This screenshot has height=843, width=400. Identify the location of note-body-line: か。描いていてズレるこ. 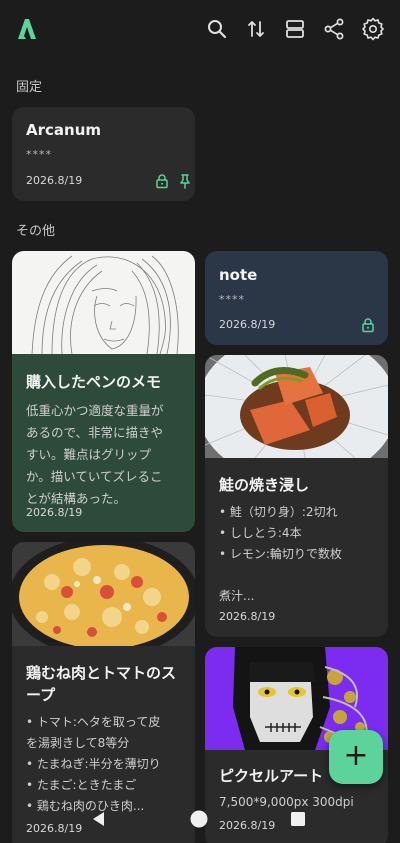
(94, 476).